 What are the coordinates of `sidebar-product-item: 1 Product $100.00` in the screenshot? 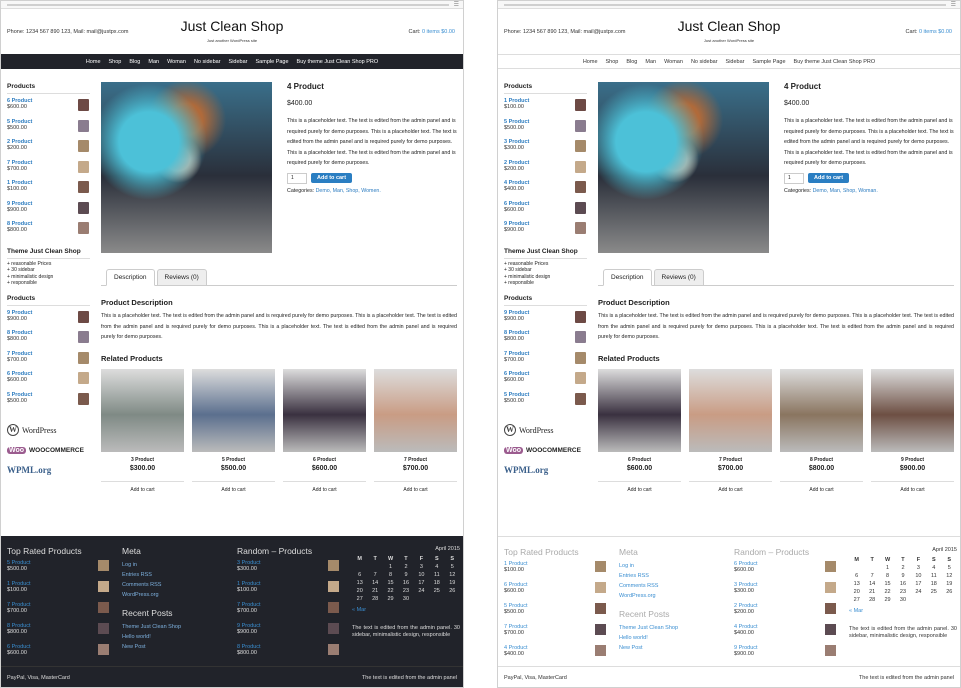 It's located at (48, 188).